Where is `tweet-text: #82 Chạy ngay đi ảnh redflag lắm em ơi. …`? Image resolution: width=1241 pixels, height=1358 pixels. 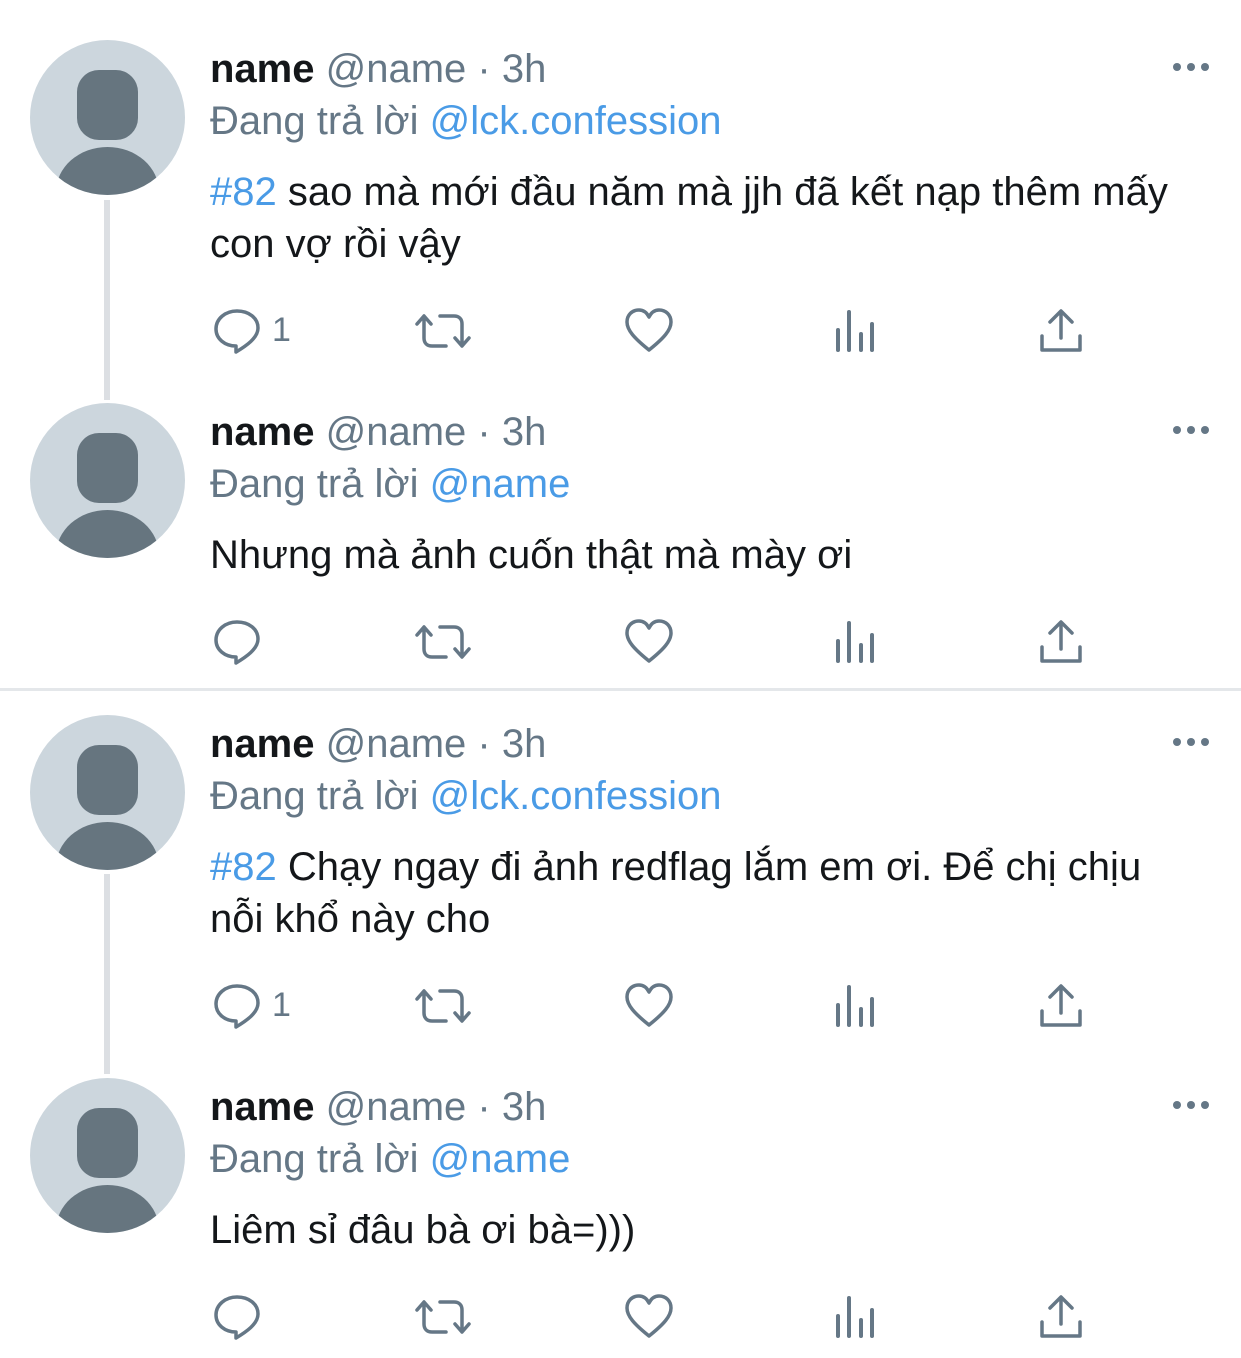 tweet-text: #82 Chạy ngay đi ảnh redflag lắm em ơi. … is located at coordinates (705, 893).